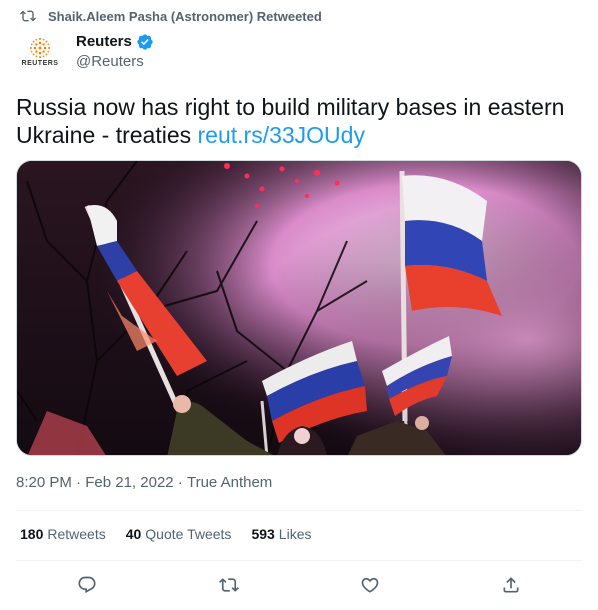 Image resolution: width=598 pixels, height=610 pixels. I want to click on likes-stat: 593 Likes, so click(281, 534).